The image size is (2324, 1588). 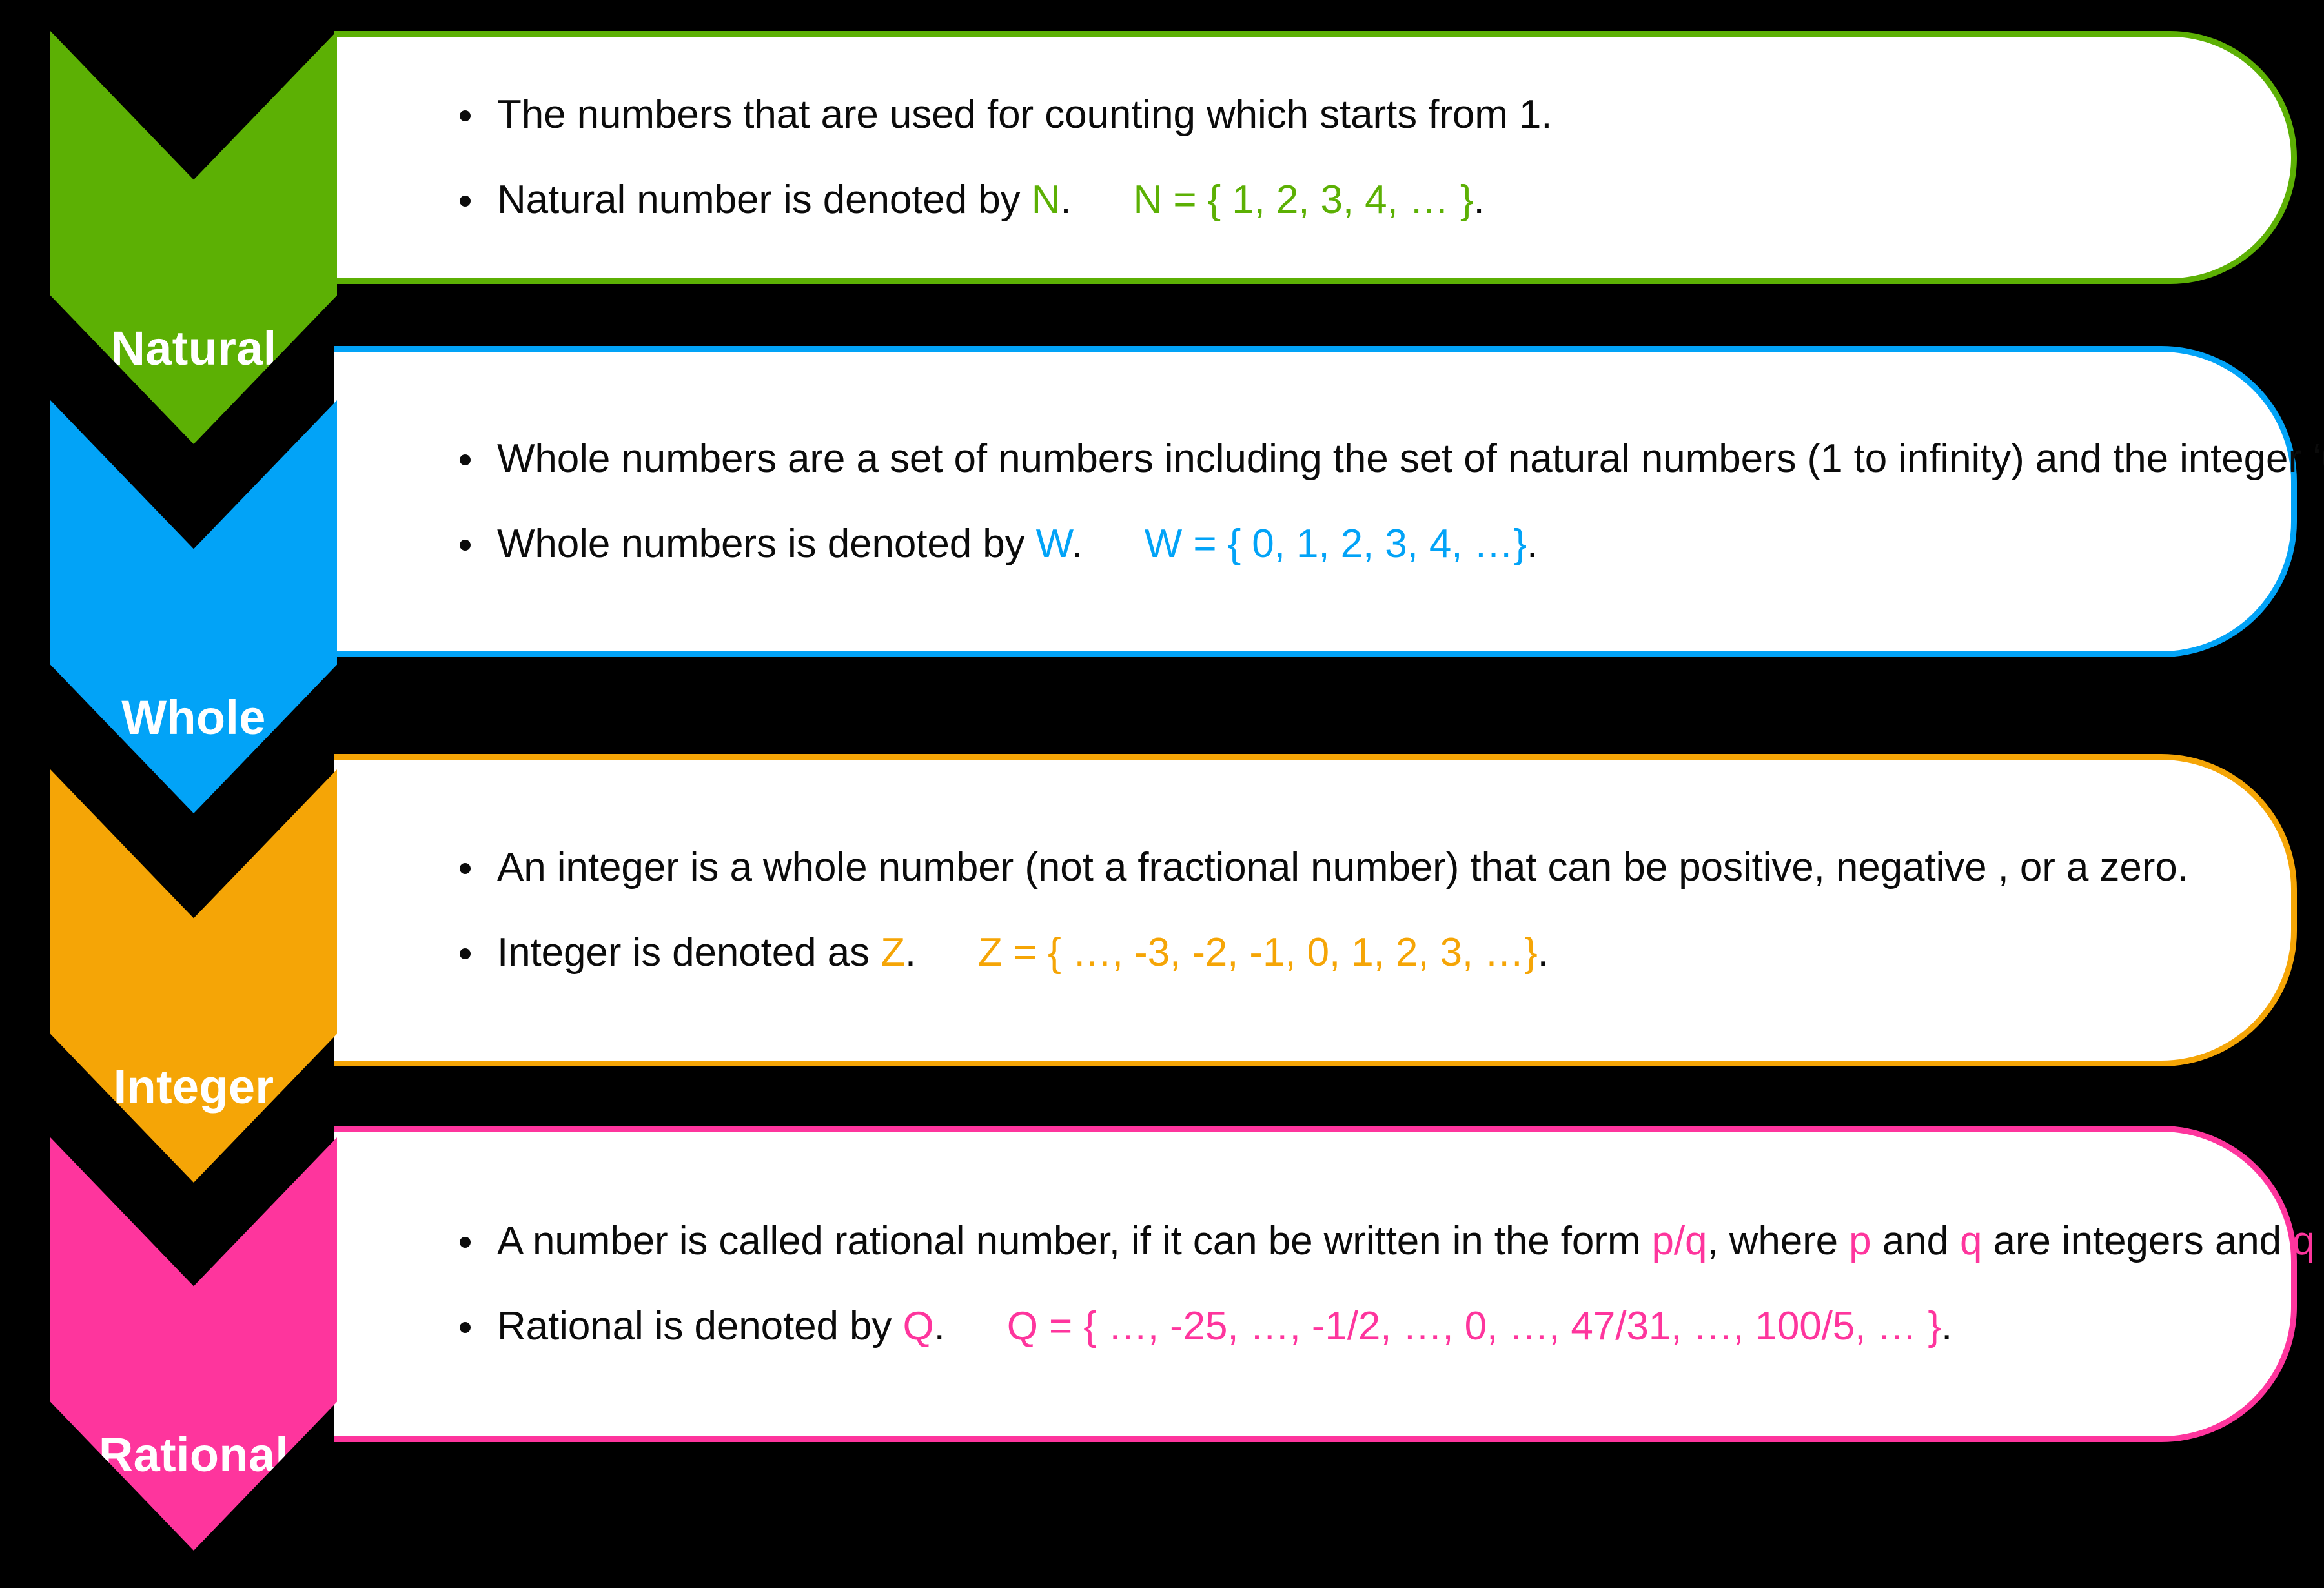 I want to click on accent-text: N, so click(x=1046, y=200).